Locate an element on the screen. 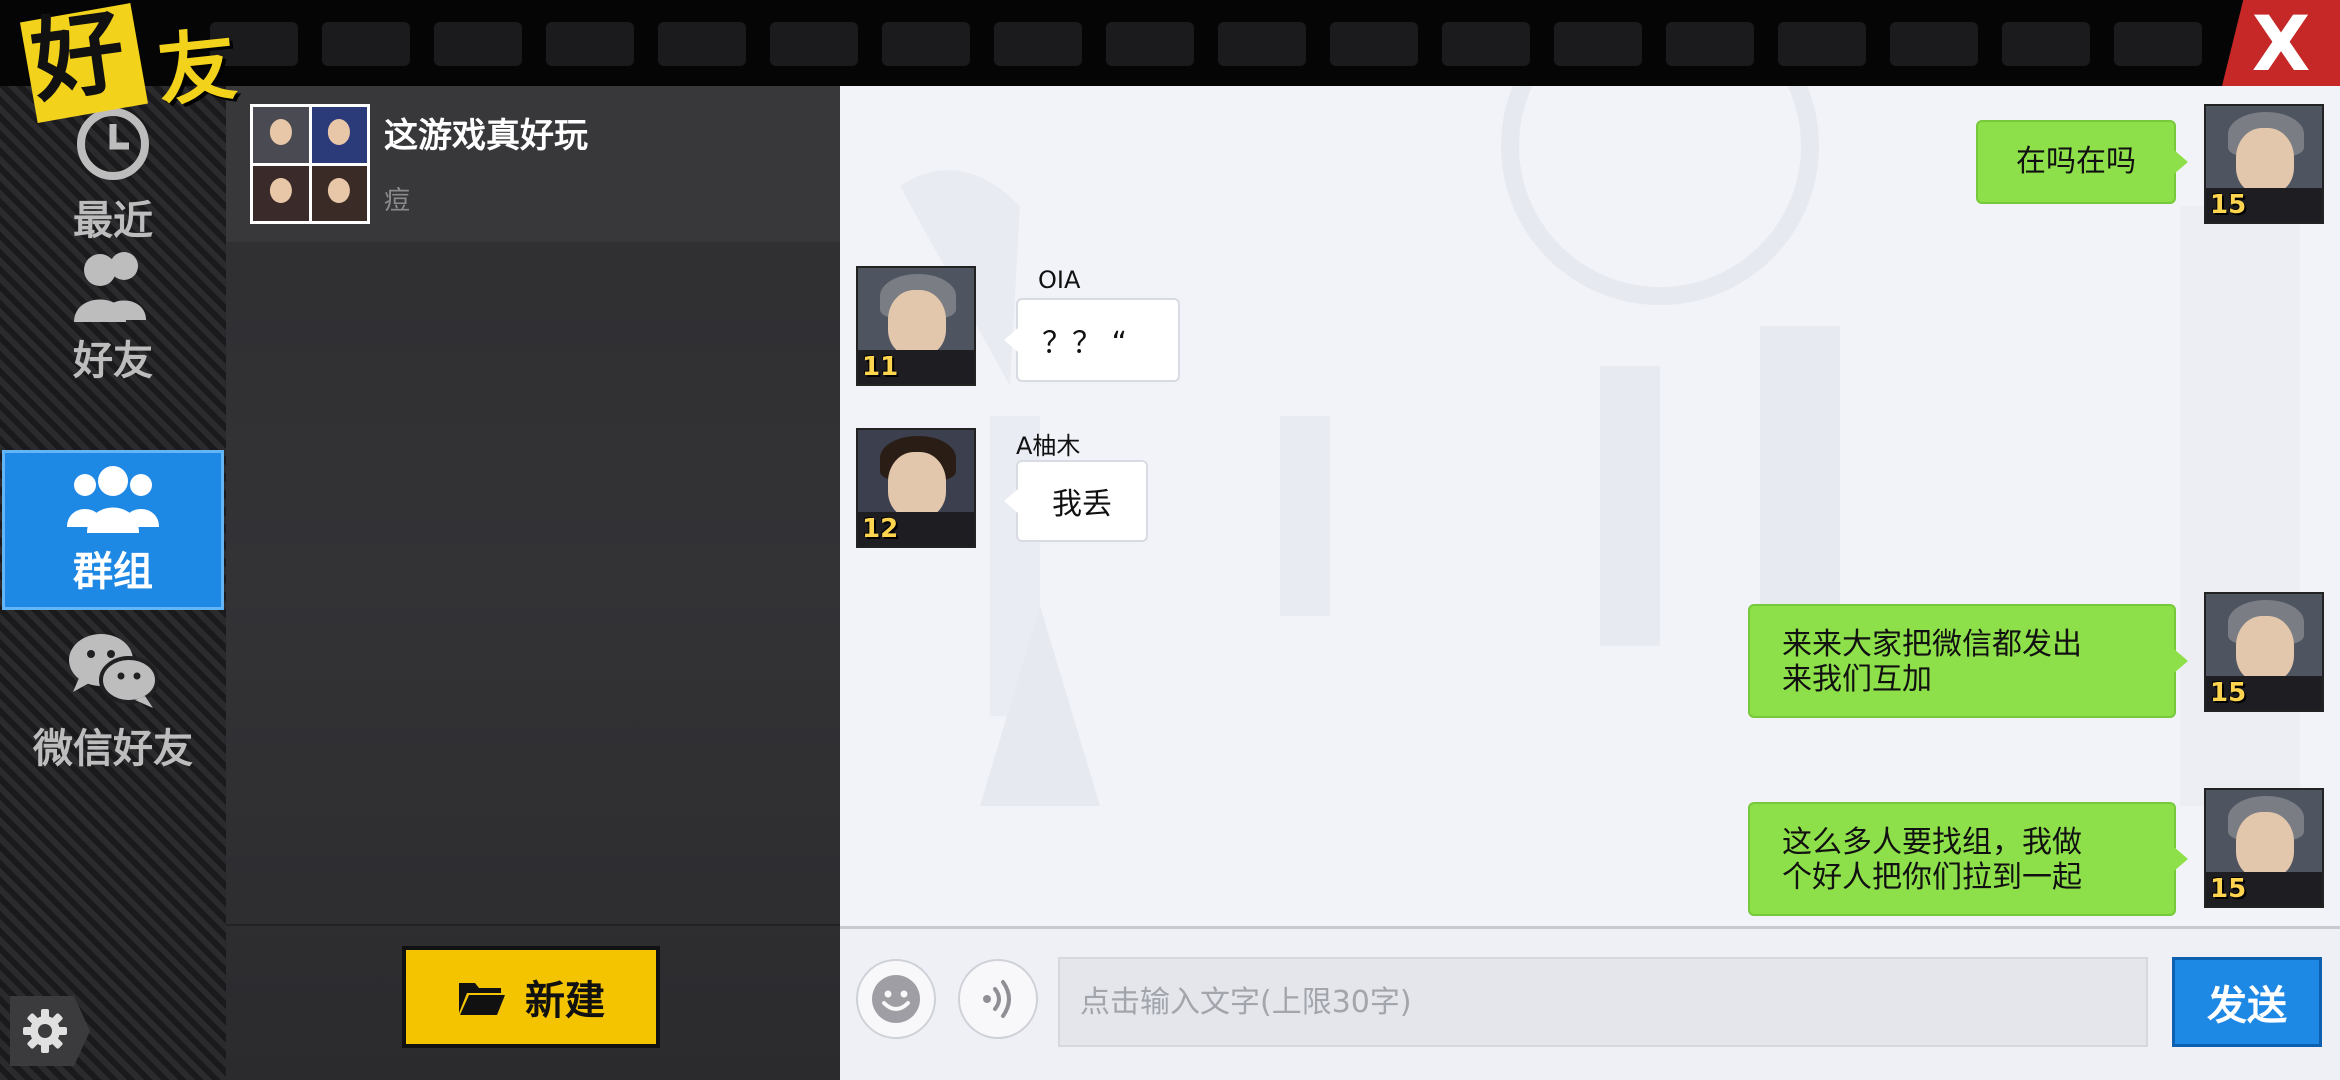 The height and width of the screenshot is (1080, 2340). voice-button is located at coordinates (998, 999).